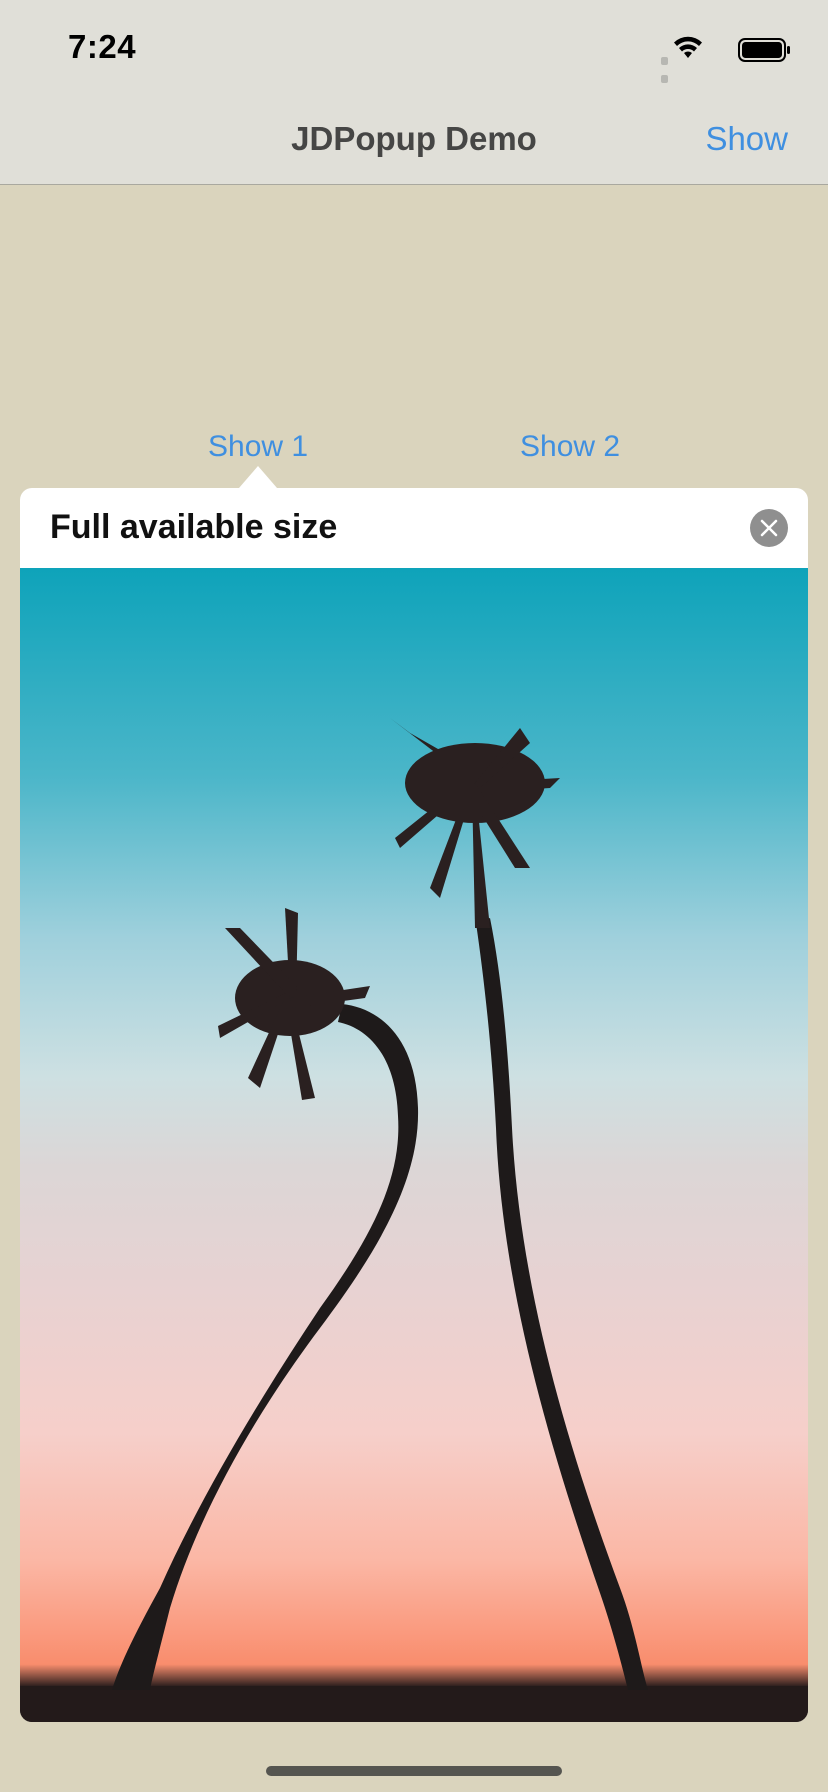 This screenshot has height=1792, width=828. What do you see at coordinates (194, 527) in the screenshot?
I see `popup-title: Full available size` at bounding box center [194, 527].